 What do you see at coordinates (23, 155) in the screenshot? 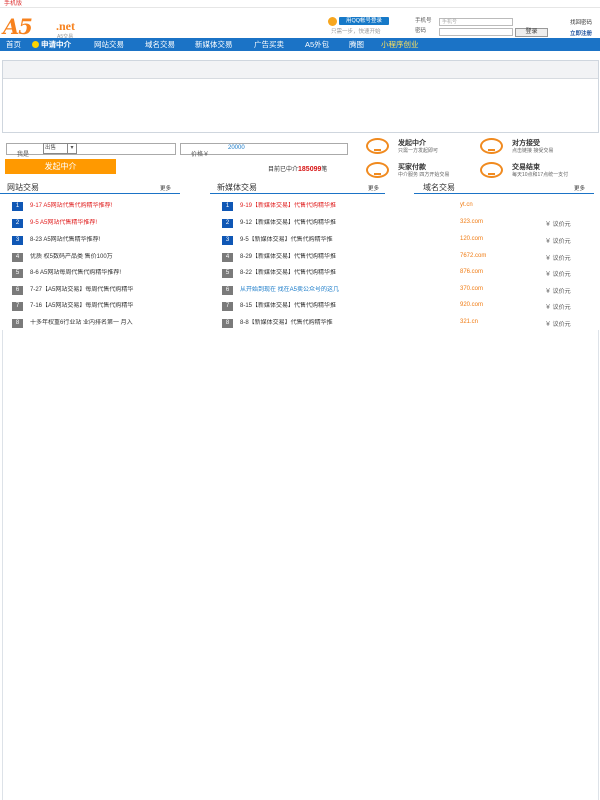
I see `role-label: 我是` at bounding box center [23, 155].